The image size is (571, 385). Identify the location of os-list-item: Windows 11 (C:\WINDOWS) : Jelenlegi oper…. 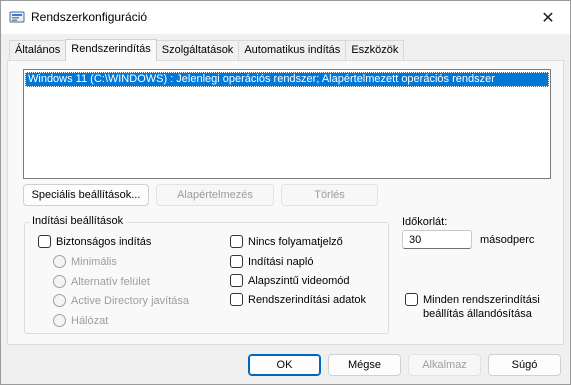
(287, 79).